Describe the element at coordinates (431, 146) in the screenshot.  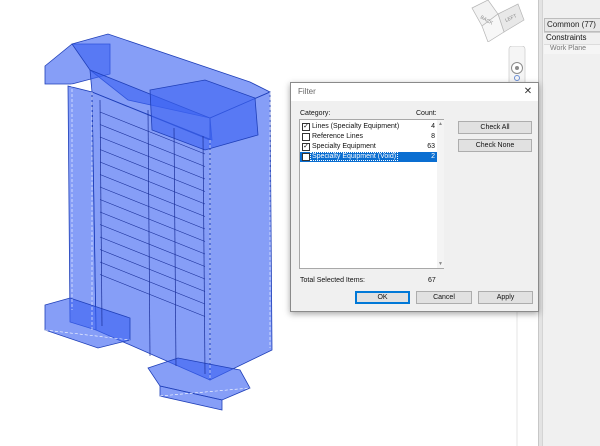
I see `category-count: 63` at that location.